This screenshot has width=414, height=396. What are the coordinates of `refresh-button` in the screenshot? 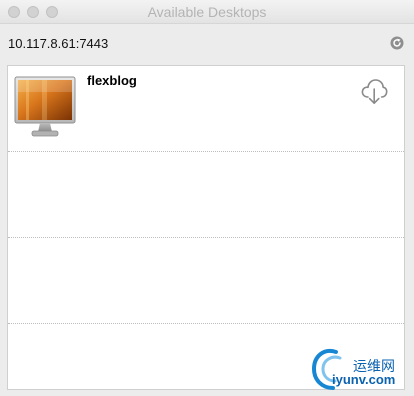 It's located at (397, 43).